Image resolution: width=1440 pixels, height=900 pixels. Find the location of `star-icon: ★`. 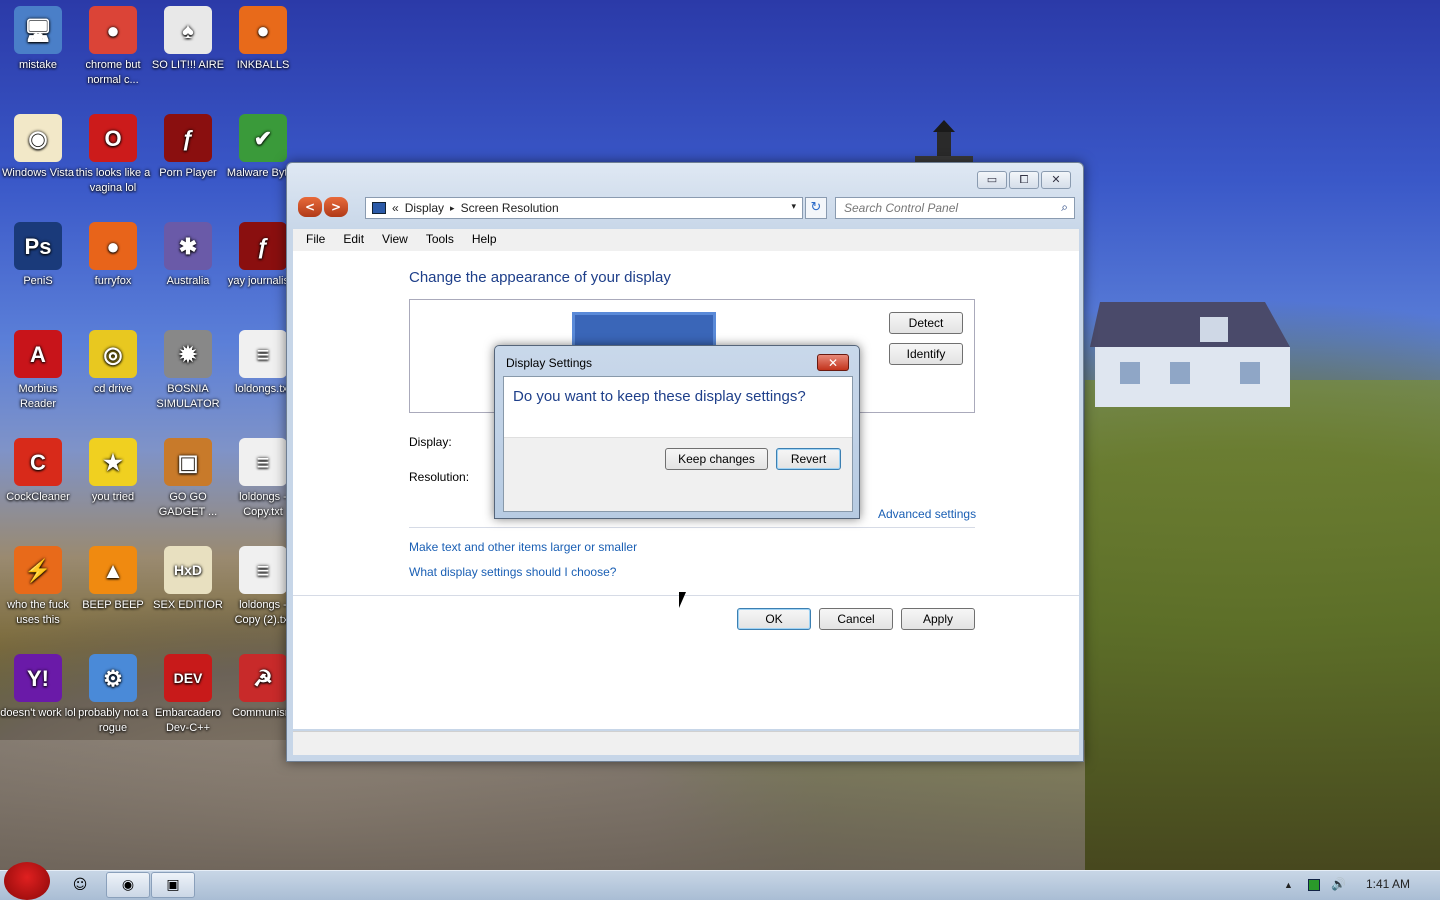

star-icon: ★ is located at coordinates (113, 462).